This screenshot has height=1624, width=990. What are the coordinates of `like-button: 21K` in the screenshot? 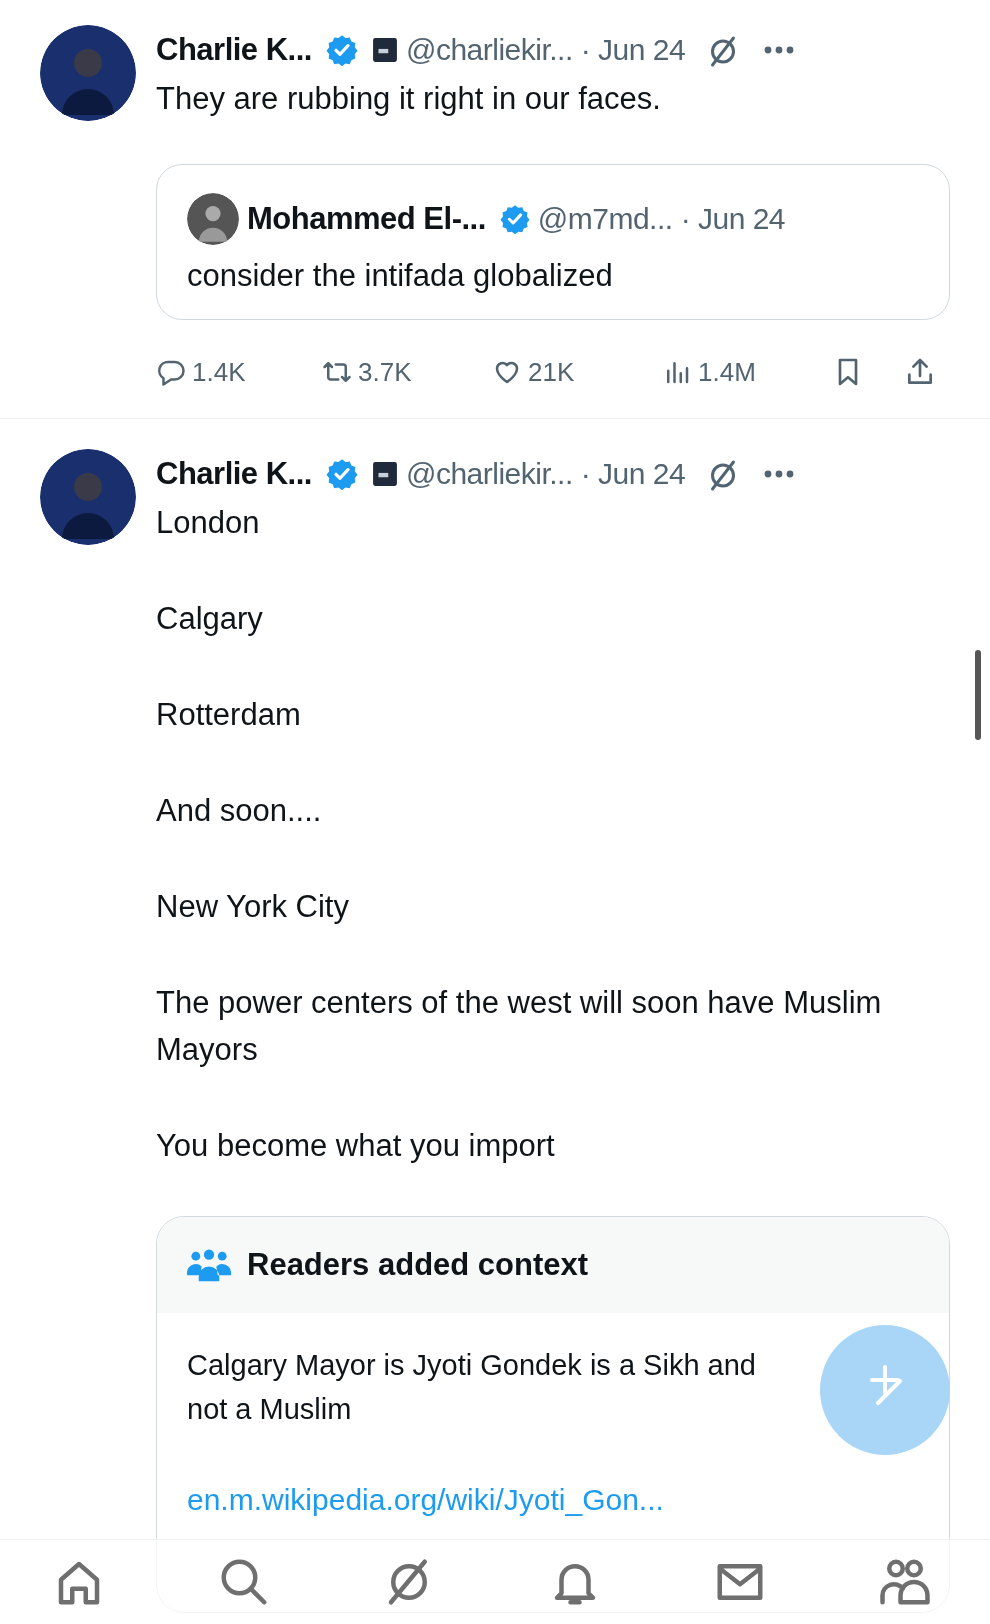 It's located at (533, 372).